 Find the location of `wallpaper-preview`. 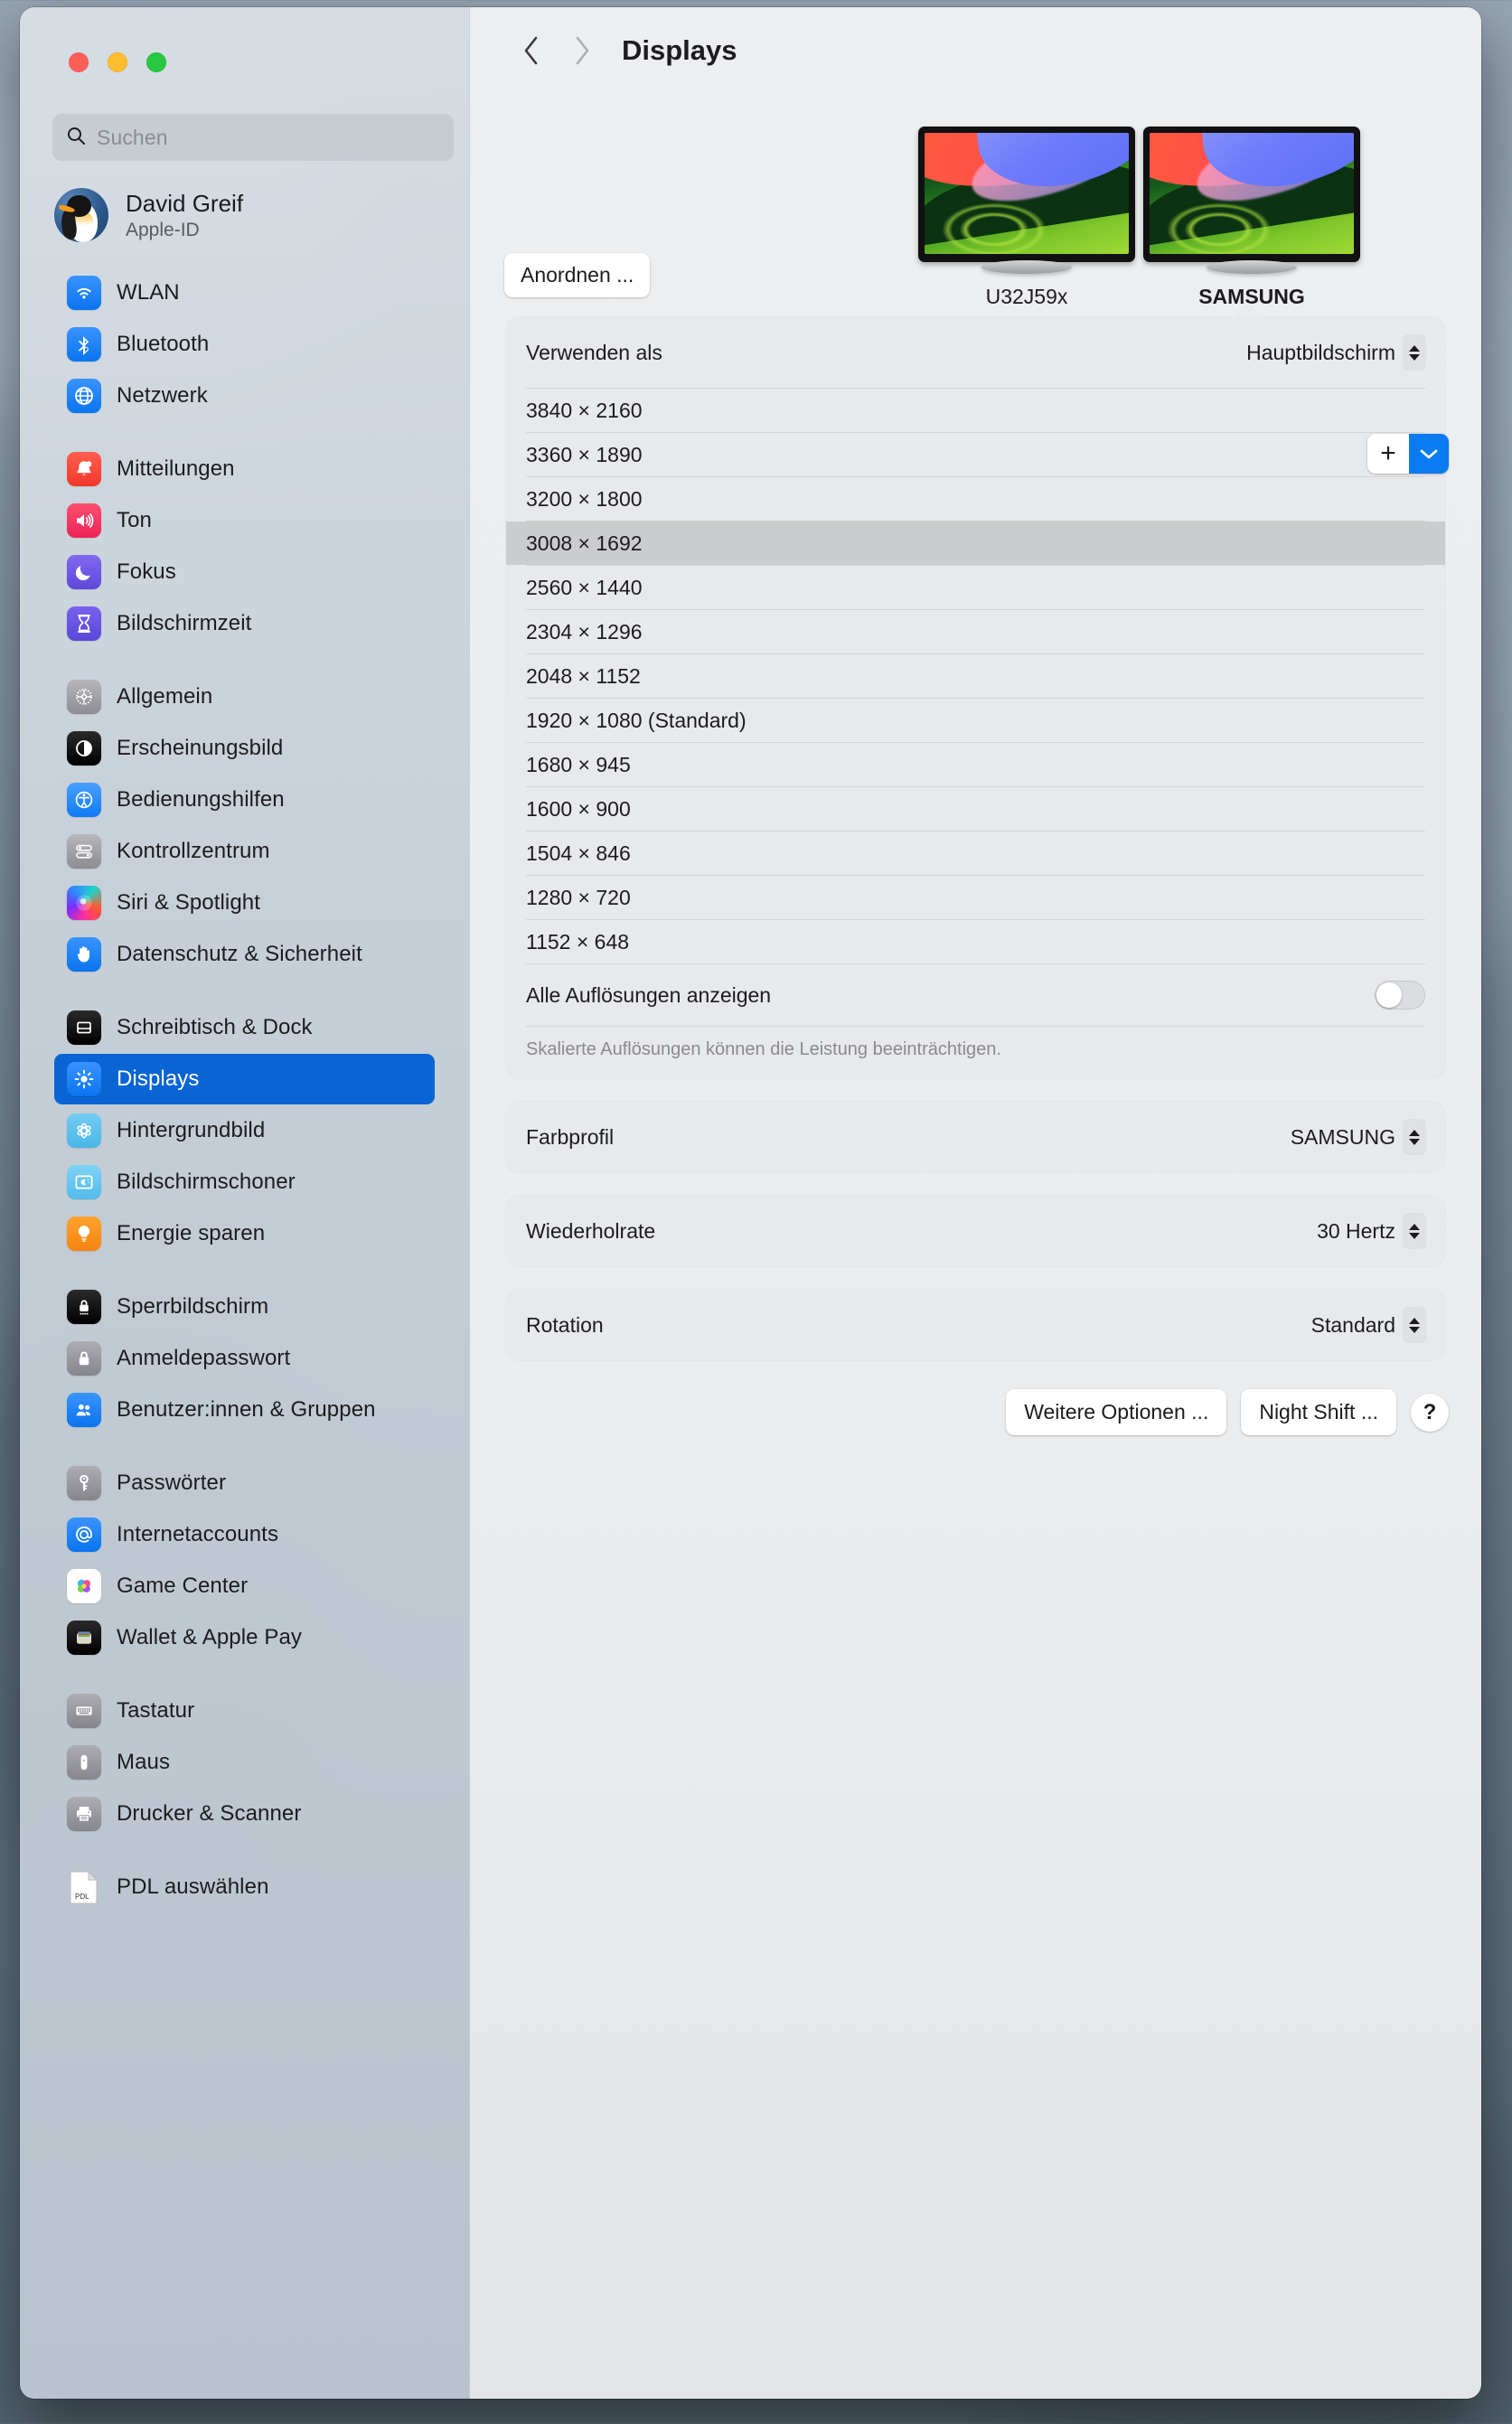

wallpaper-preview is located at coordinates (1027, 193).